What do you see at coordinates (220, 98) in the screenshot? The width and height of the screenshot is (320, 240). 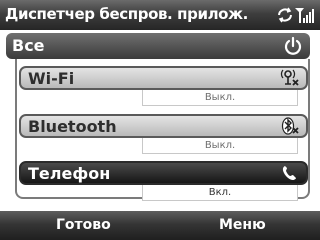 I see `wifi-state: Выкл.` at bounding box center [220, 98].